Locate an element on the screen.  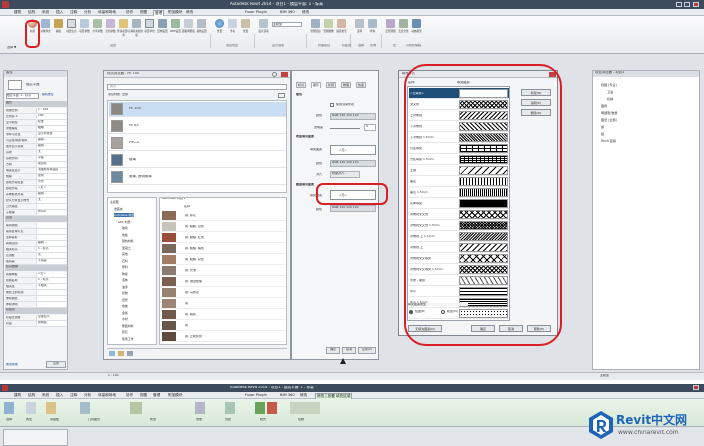
modify-tool-icon is located at coordinates (9, 408).